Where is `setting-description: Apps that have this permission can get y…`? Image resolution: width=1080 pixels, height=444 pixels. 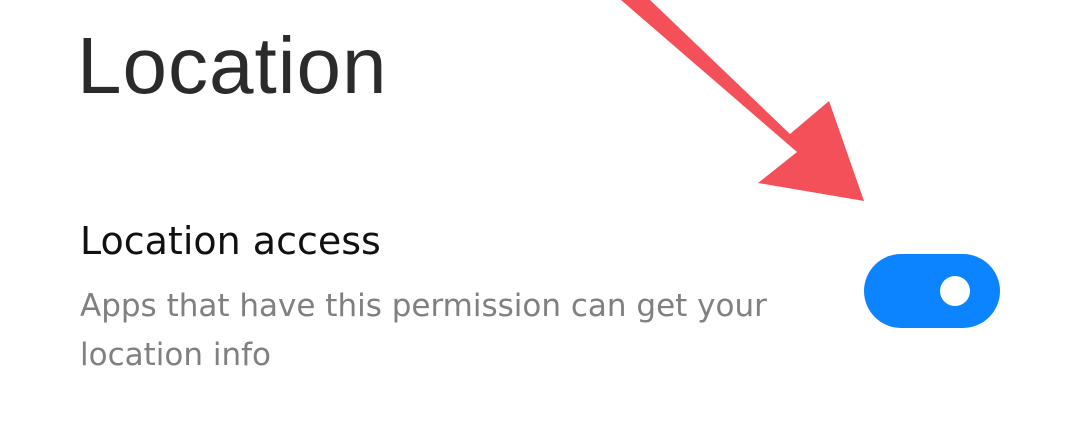 setting-description: Apps that have this permission can get y… is located at coordinates (423, 330).